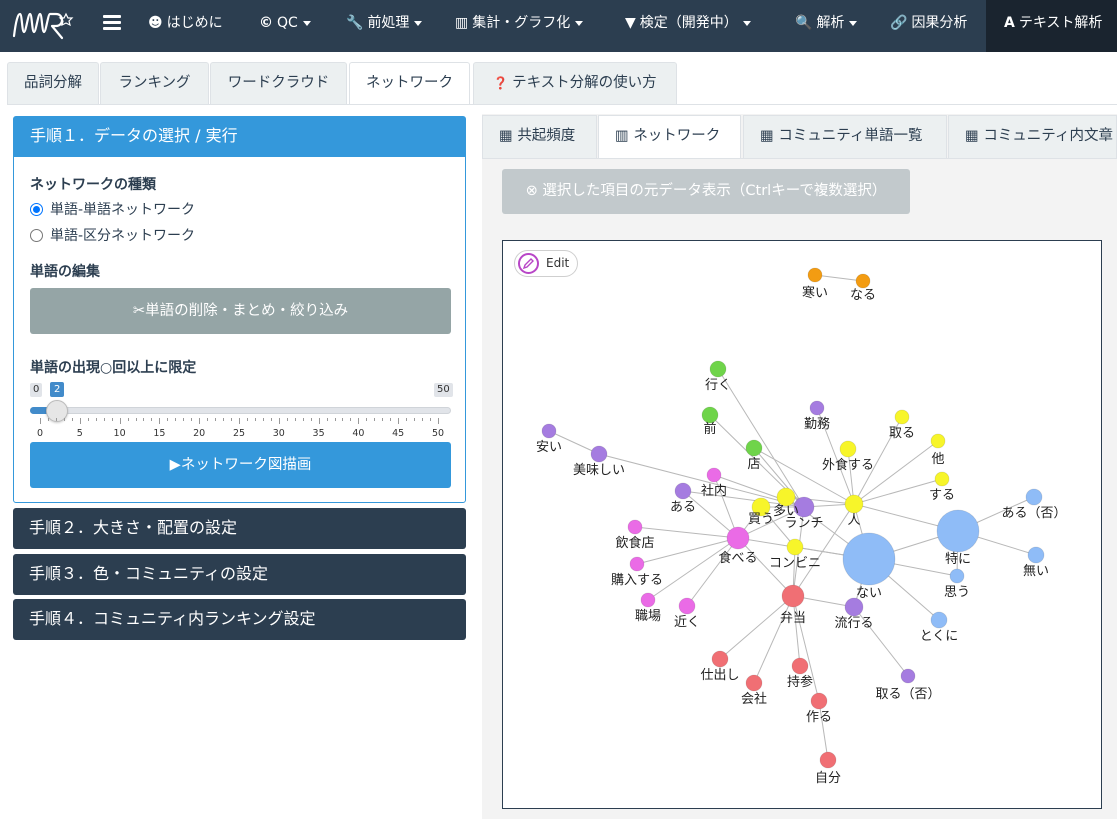 The image size is (1117, 819). Describe the element at coordinates (199, 433) in the screenshot. I see `slider-tick-label: 20` at that location.